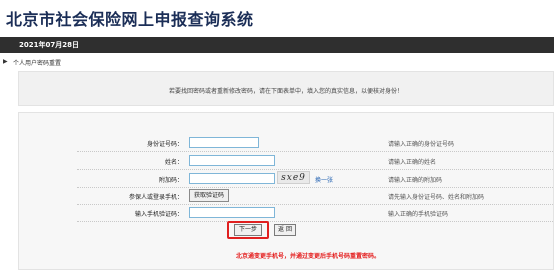  Describe the element at coordinates (415, 180) in the screenshot. I see `captcha-hint: 请输入正确的附加码` at that location.